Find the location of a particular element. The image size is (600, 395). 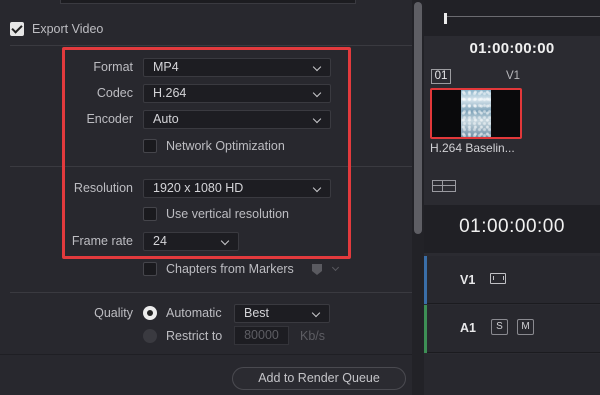

codec-dropdown: H.264 is located at coordinates (237, 93).